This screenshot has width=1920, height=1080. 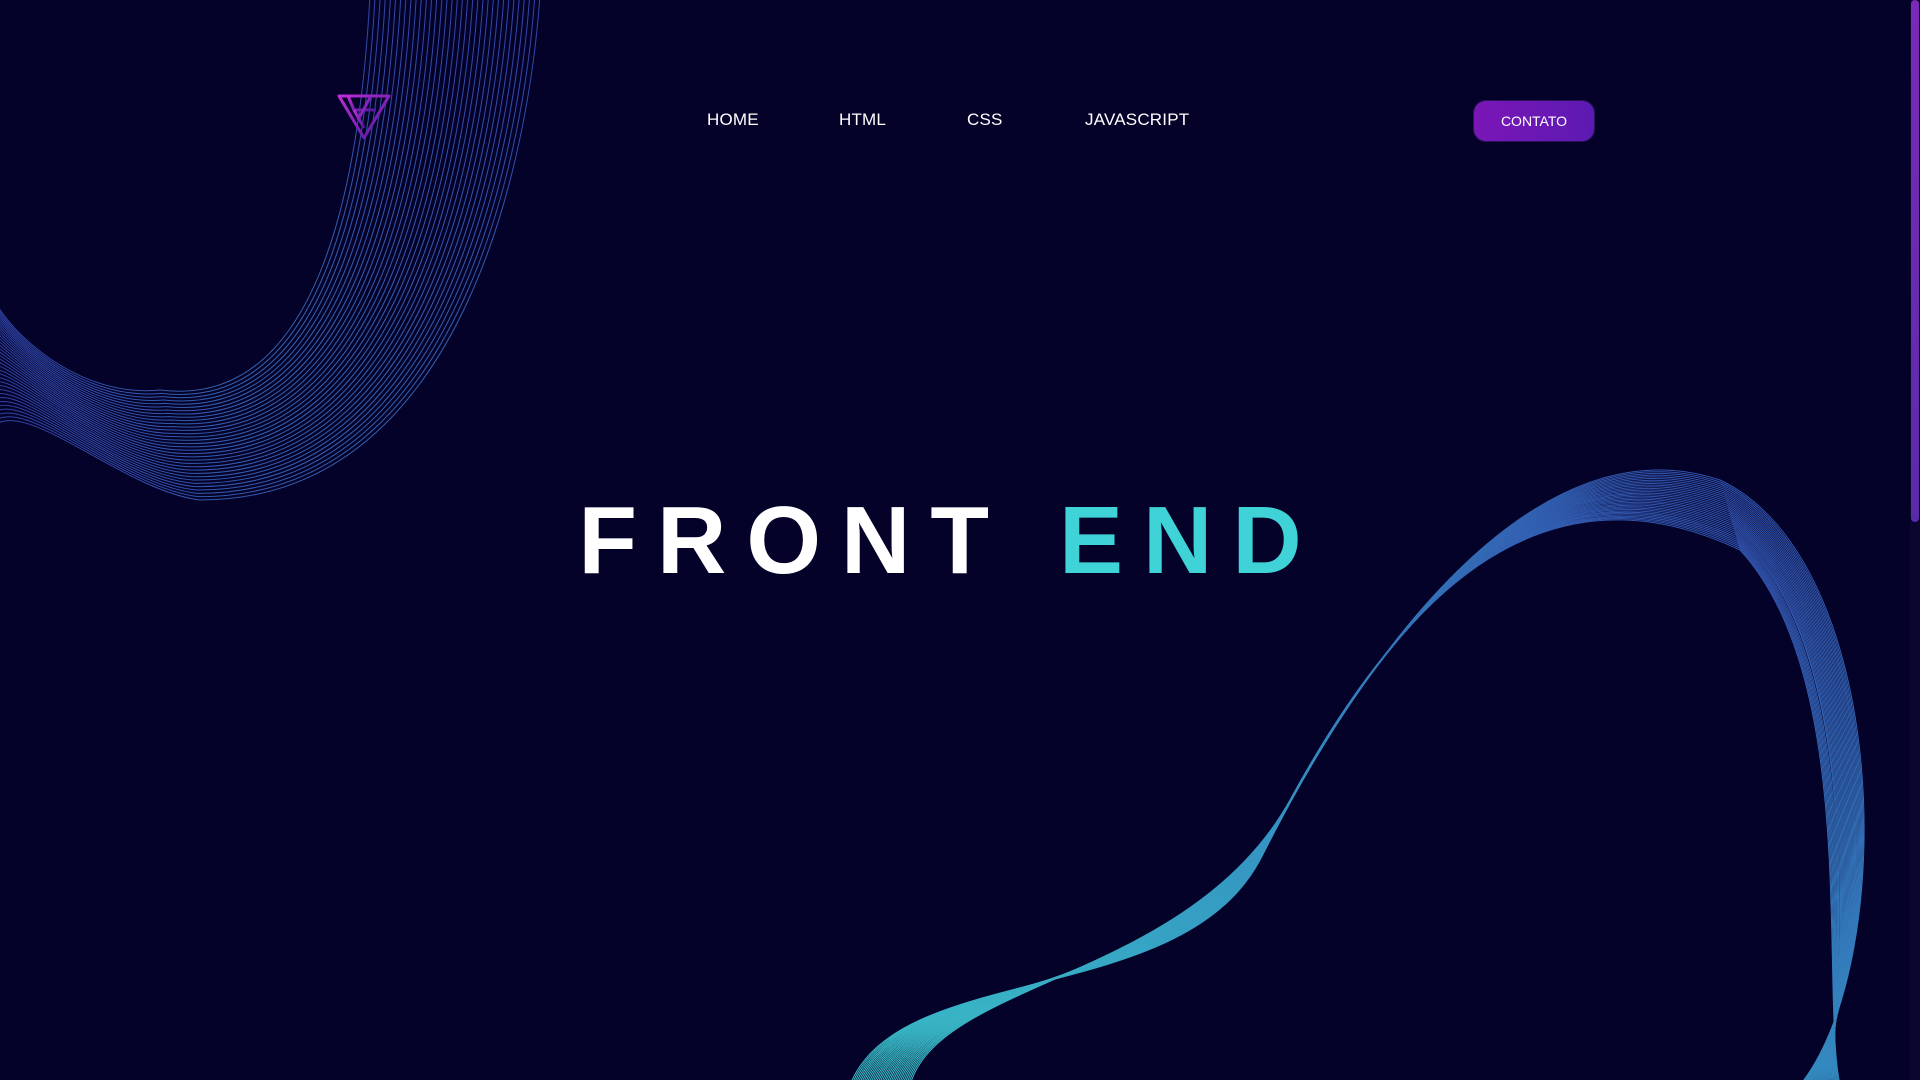 I want to click on nav-link-html: HTML, so click(x=862, y=120).